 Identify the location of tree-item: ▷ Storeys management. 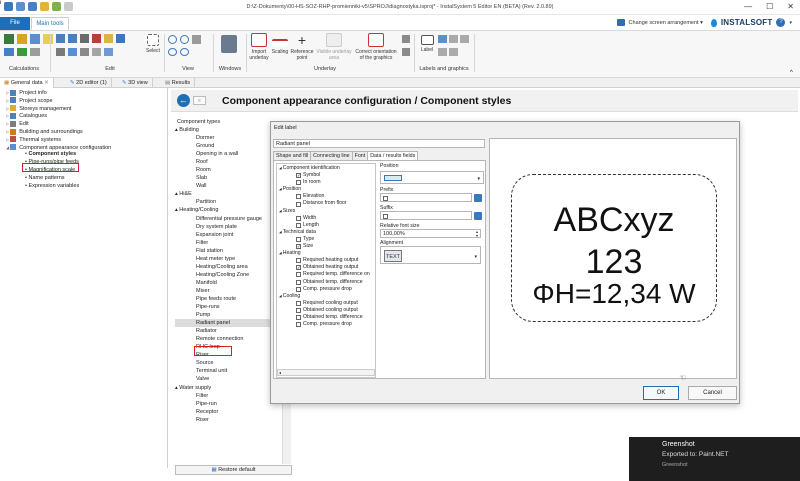
(85, 109).